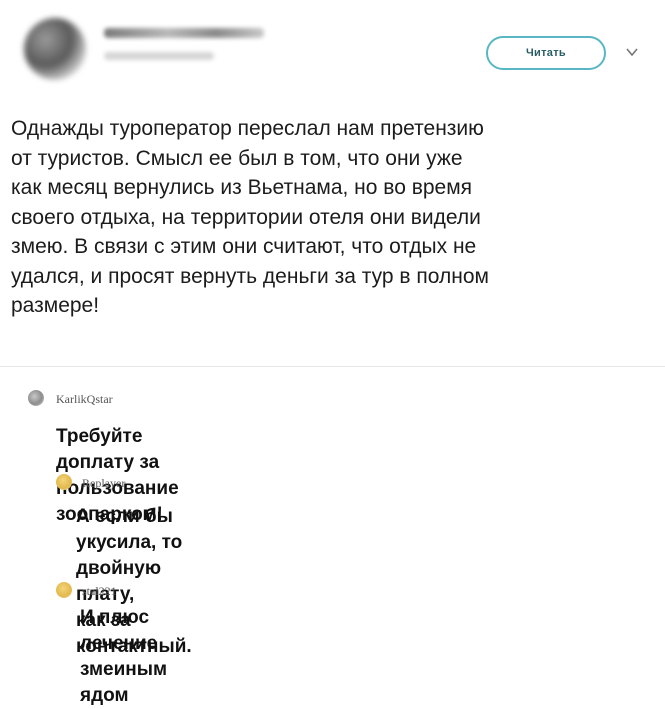 The height and width of the screenshot is (709, 665). I want to click on comment-username: stal221, so click(99, 591).